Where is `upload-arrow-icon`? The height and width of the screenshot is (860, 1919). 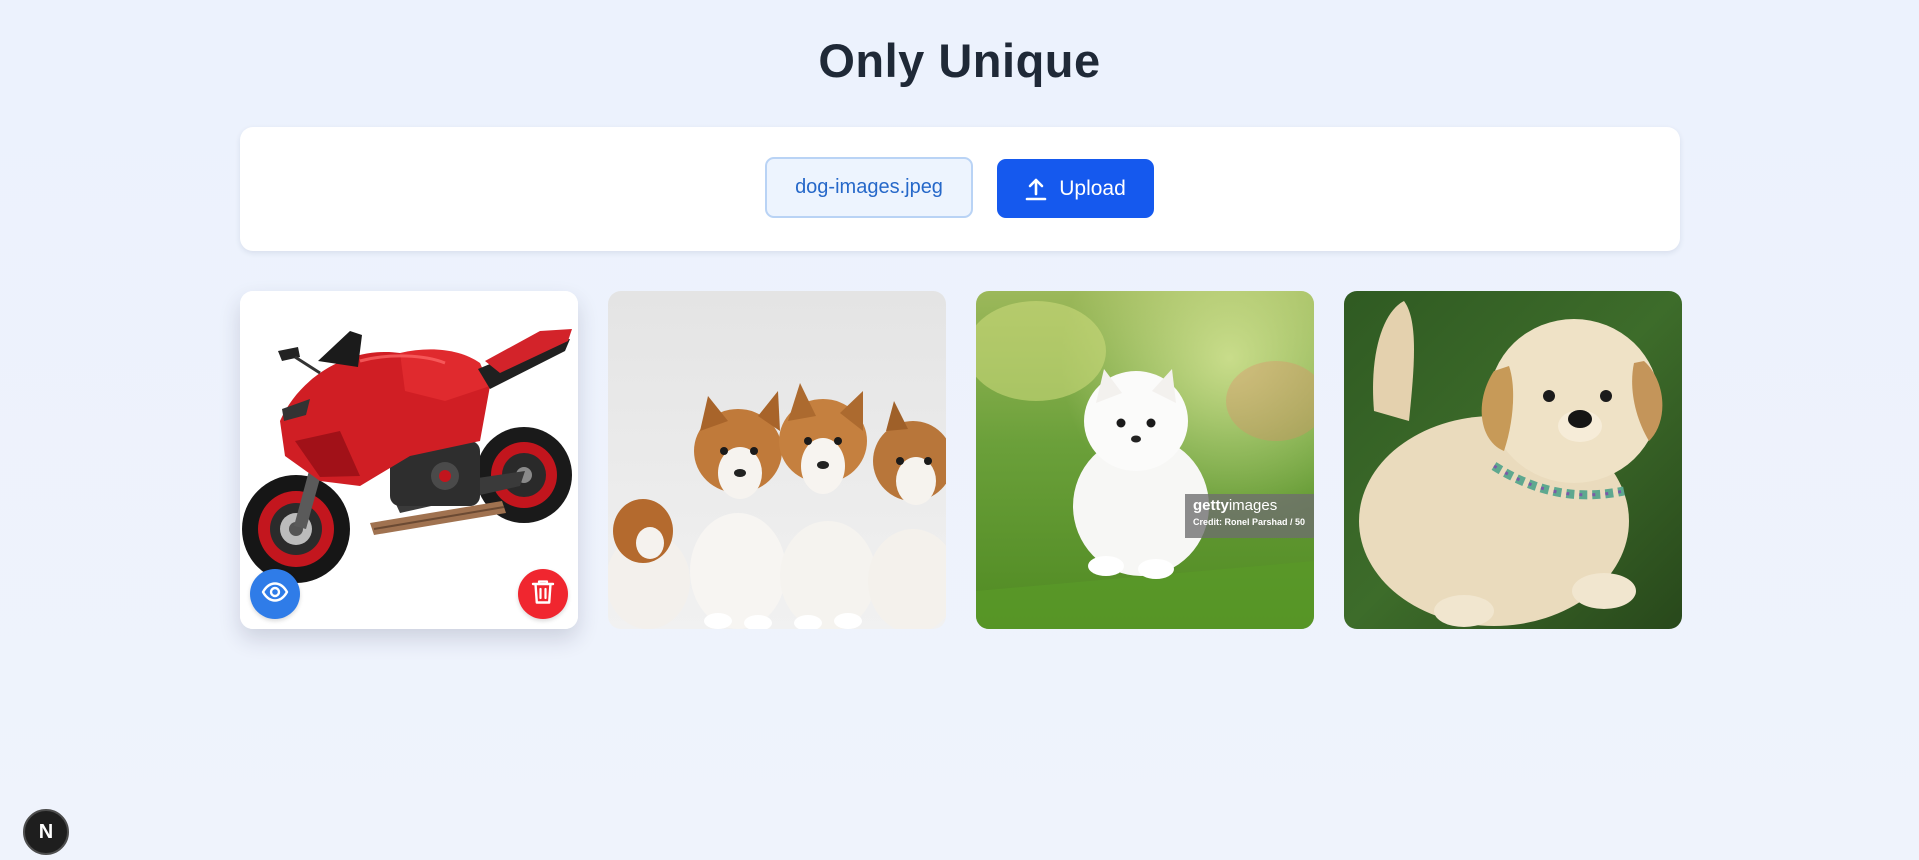 upload-arrow-icon is located at coordinates (1036, 189).